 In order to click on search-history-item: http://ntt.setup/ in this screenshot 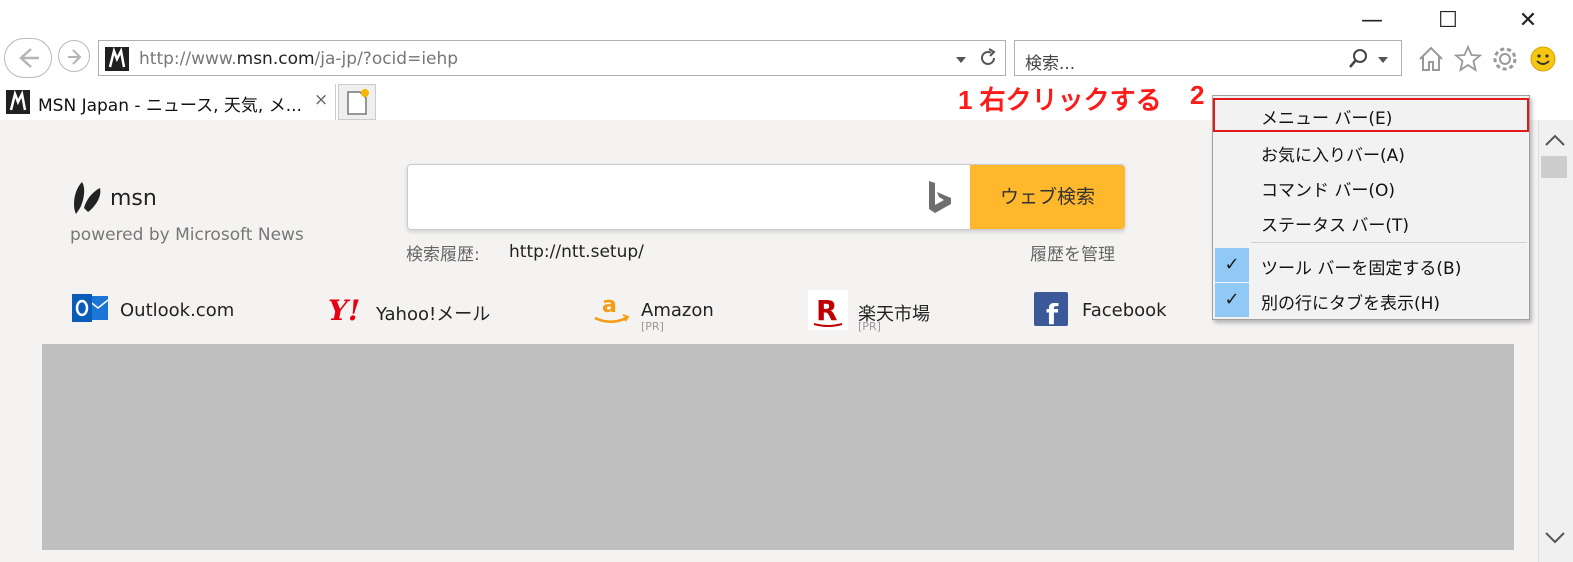, I will do `click(576, 252)`.